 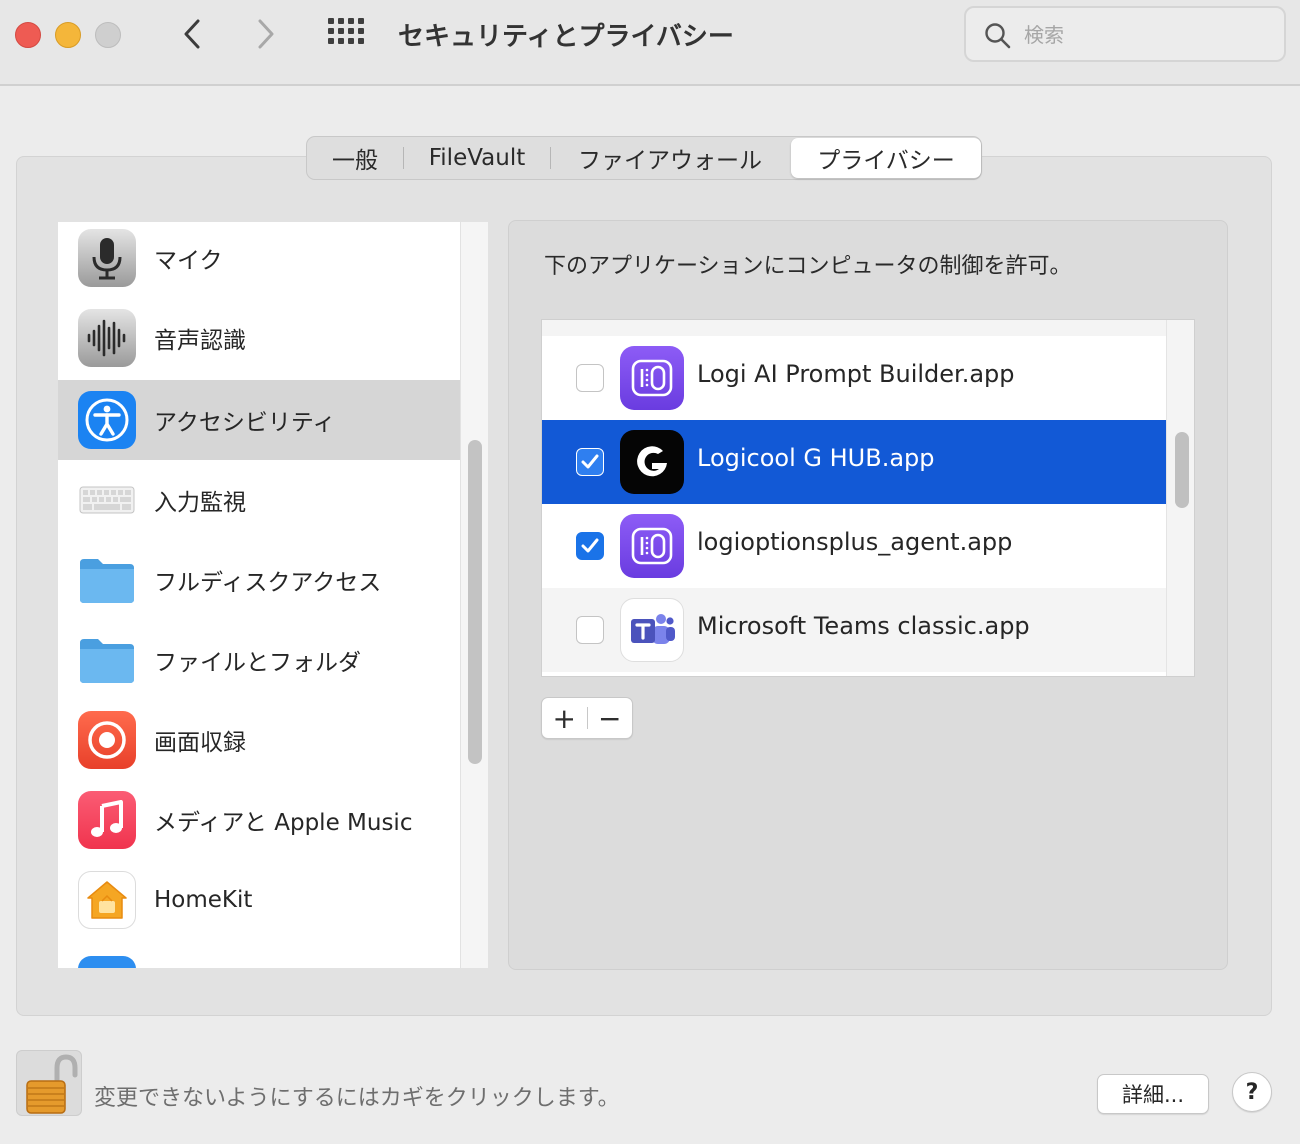 I want to click on title-bar: セキュリティとプライバシー, so click(x=650, y=43).